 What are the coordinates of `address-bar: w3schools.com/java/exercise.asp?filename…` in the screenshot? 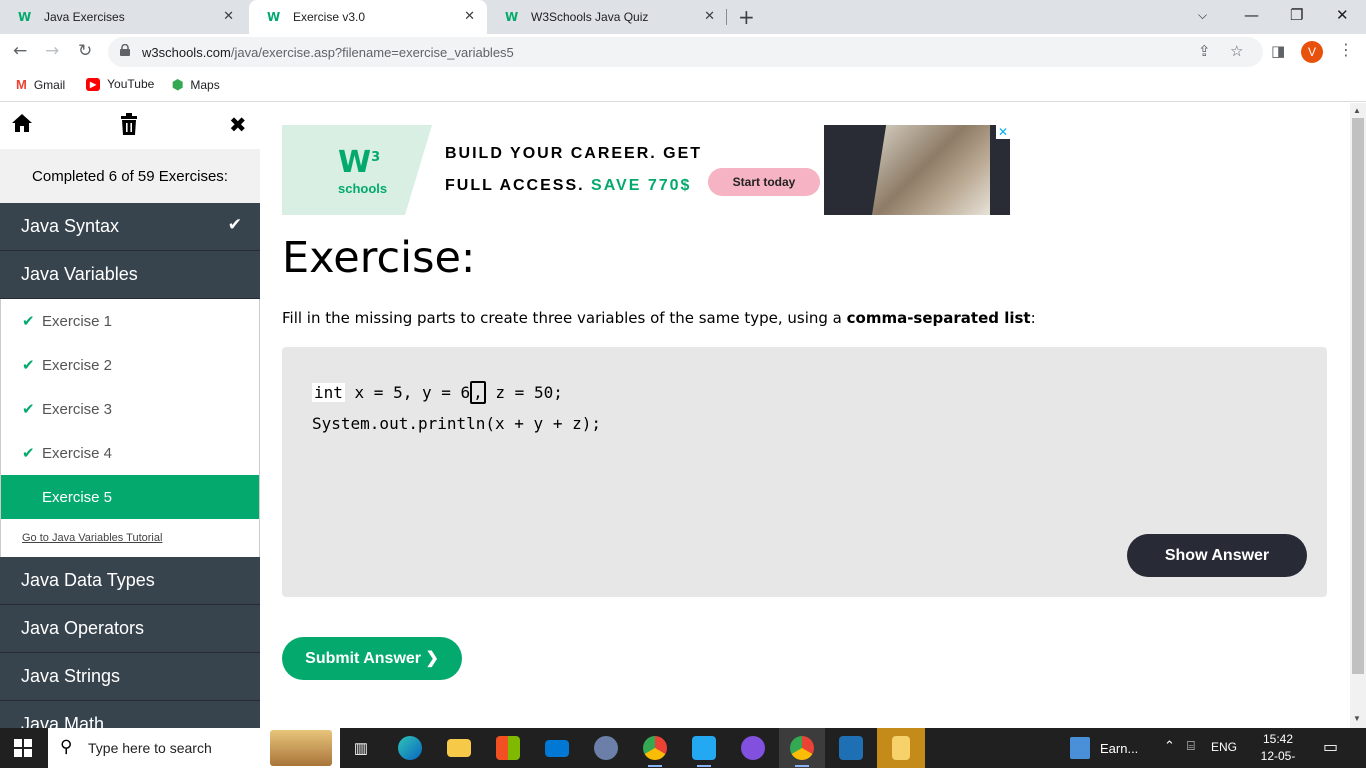 It's located at (685, 52).